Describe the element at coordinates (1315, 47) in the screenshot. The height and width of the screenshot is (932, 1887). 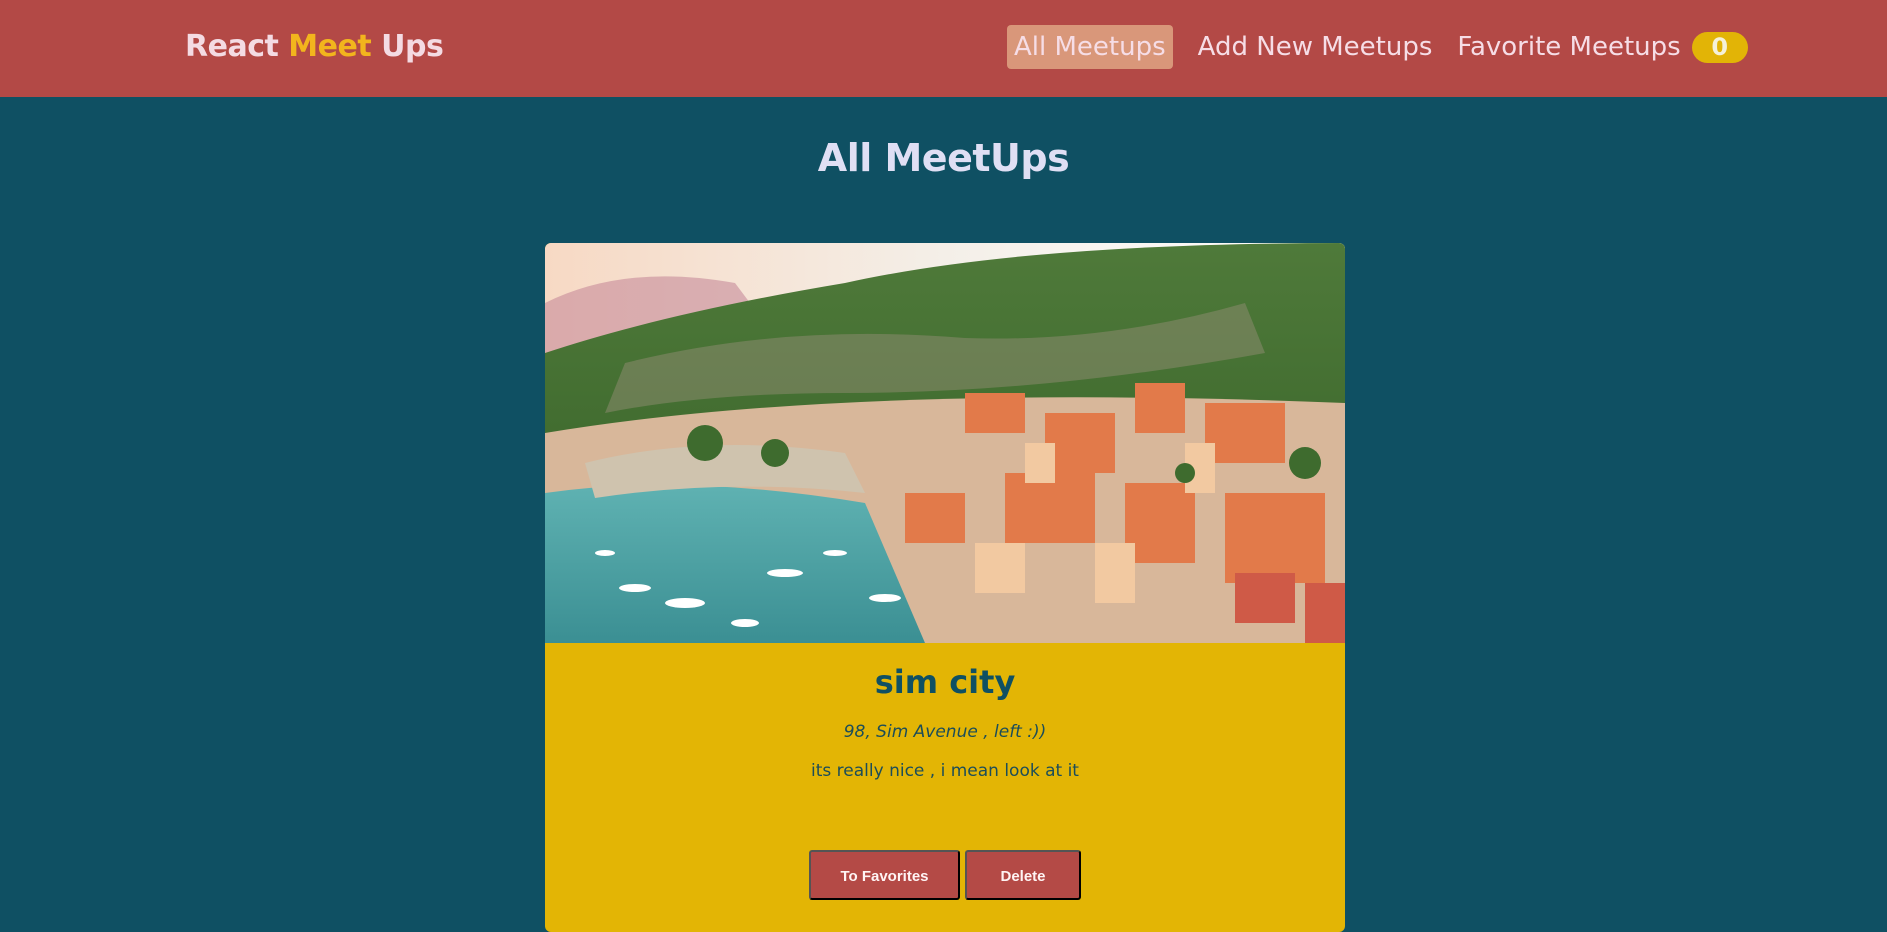
I see `nav-link-add-new-meetups: Add New Meetups` at that location.